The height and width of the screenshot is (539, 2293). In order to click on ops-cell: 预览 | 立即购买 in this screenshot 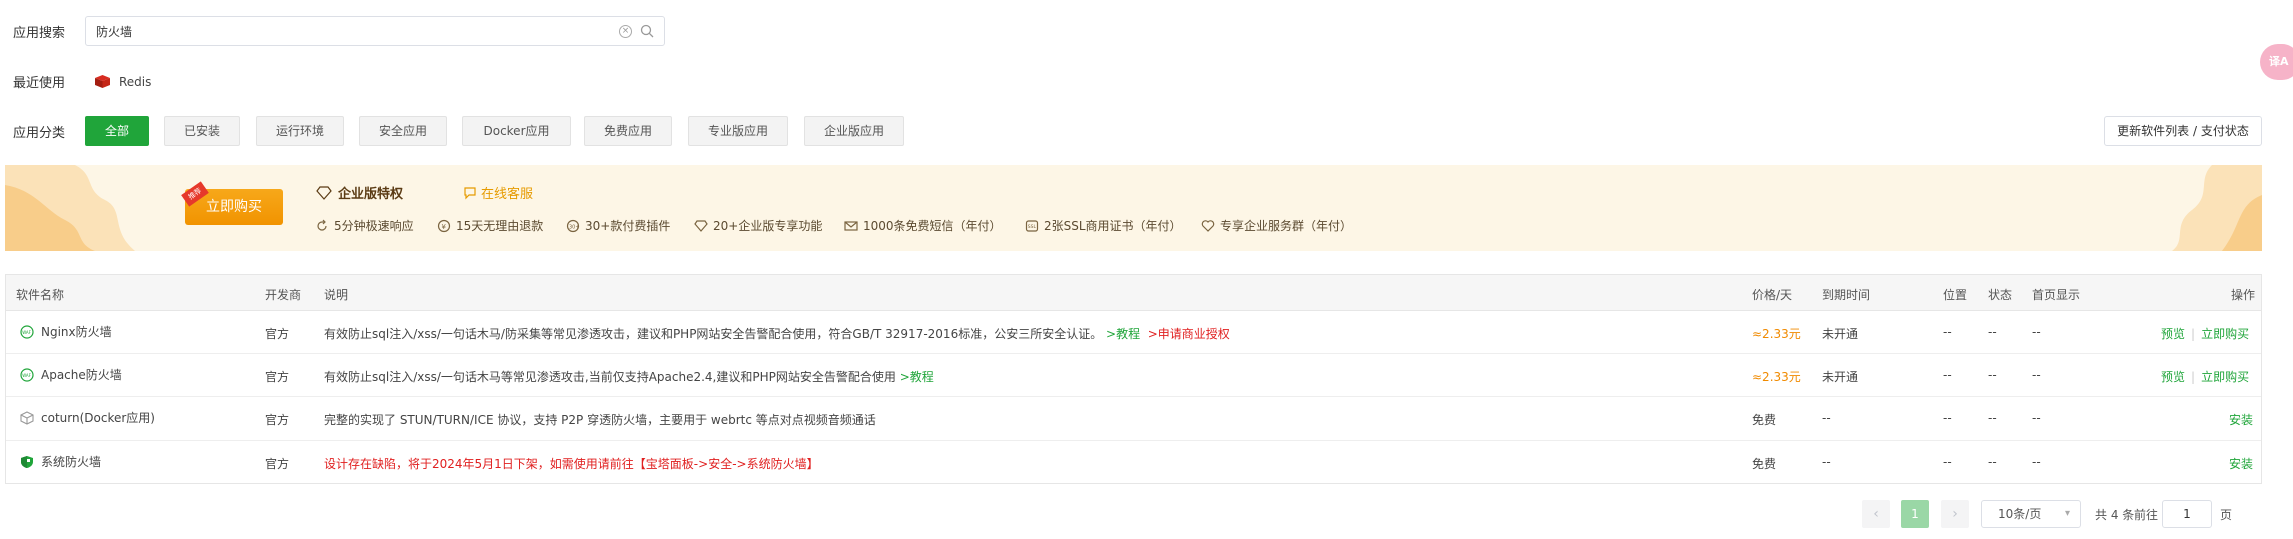, I will do `click(2205, 376)`.